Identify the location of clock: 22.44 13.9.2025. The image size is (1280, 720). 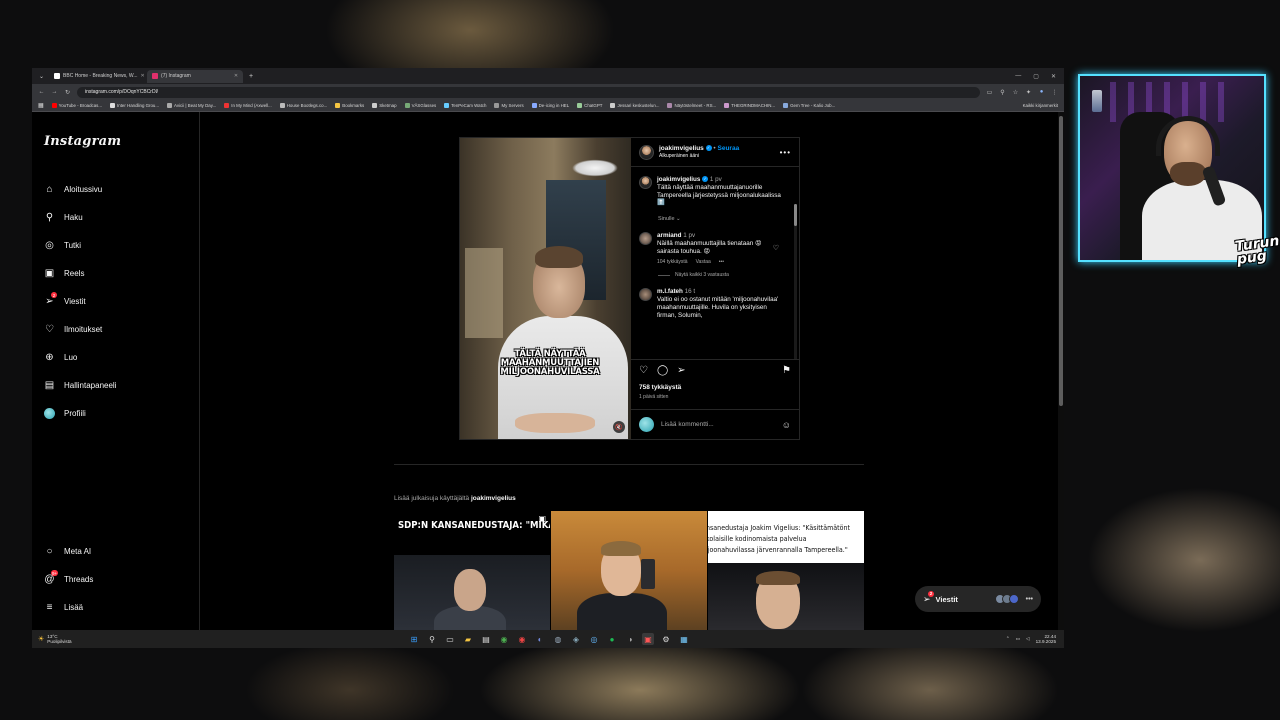
(1046, 639).